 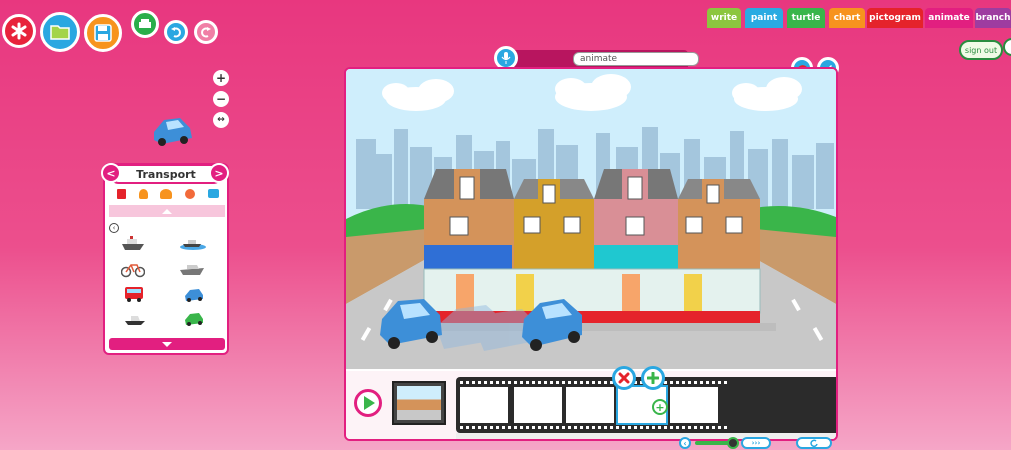 I want to click on back-icon: ‹, so click(x=114, y=228).